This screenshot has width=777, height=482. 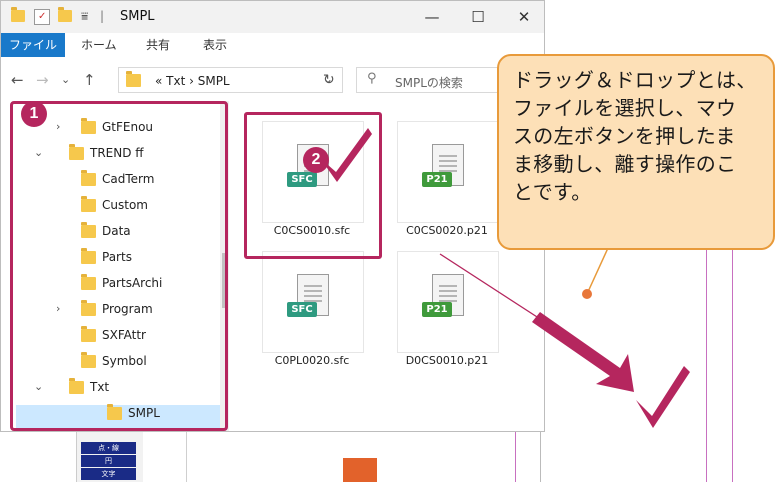 What do you see at coordinates (583, 352) in the screenshot?
I see `drag-arrow-icon` at bounding box center [583, 352].